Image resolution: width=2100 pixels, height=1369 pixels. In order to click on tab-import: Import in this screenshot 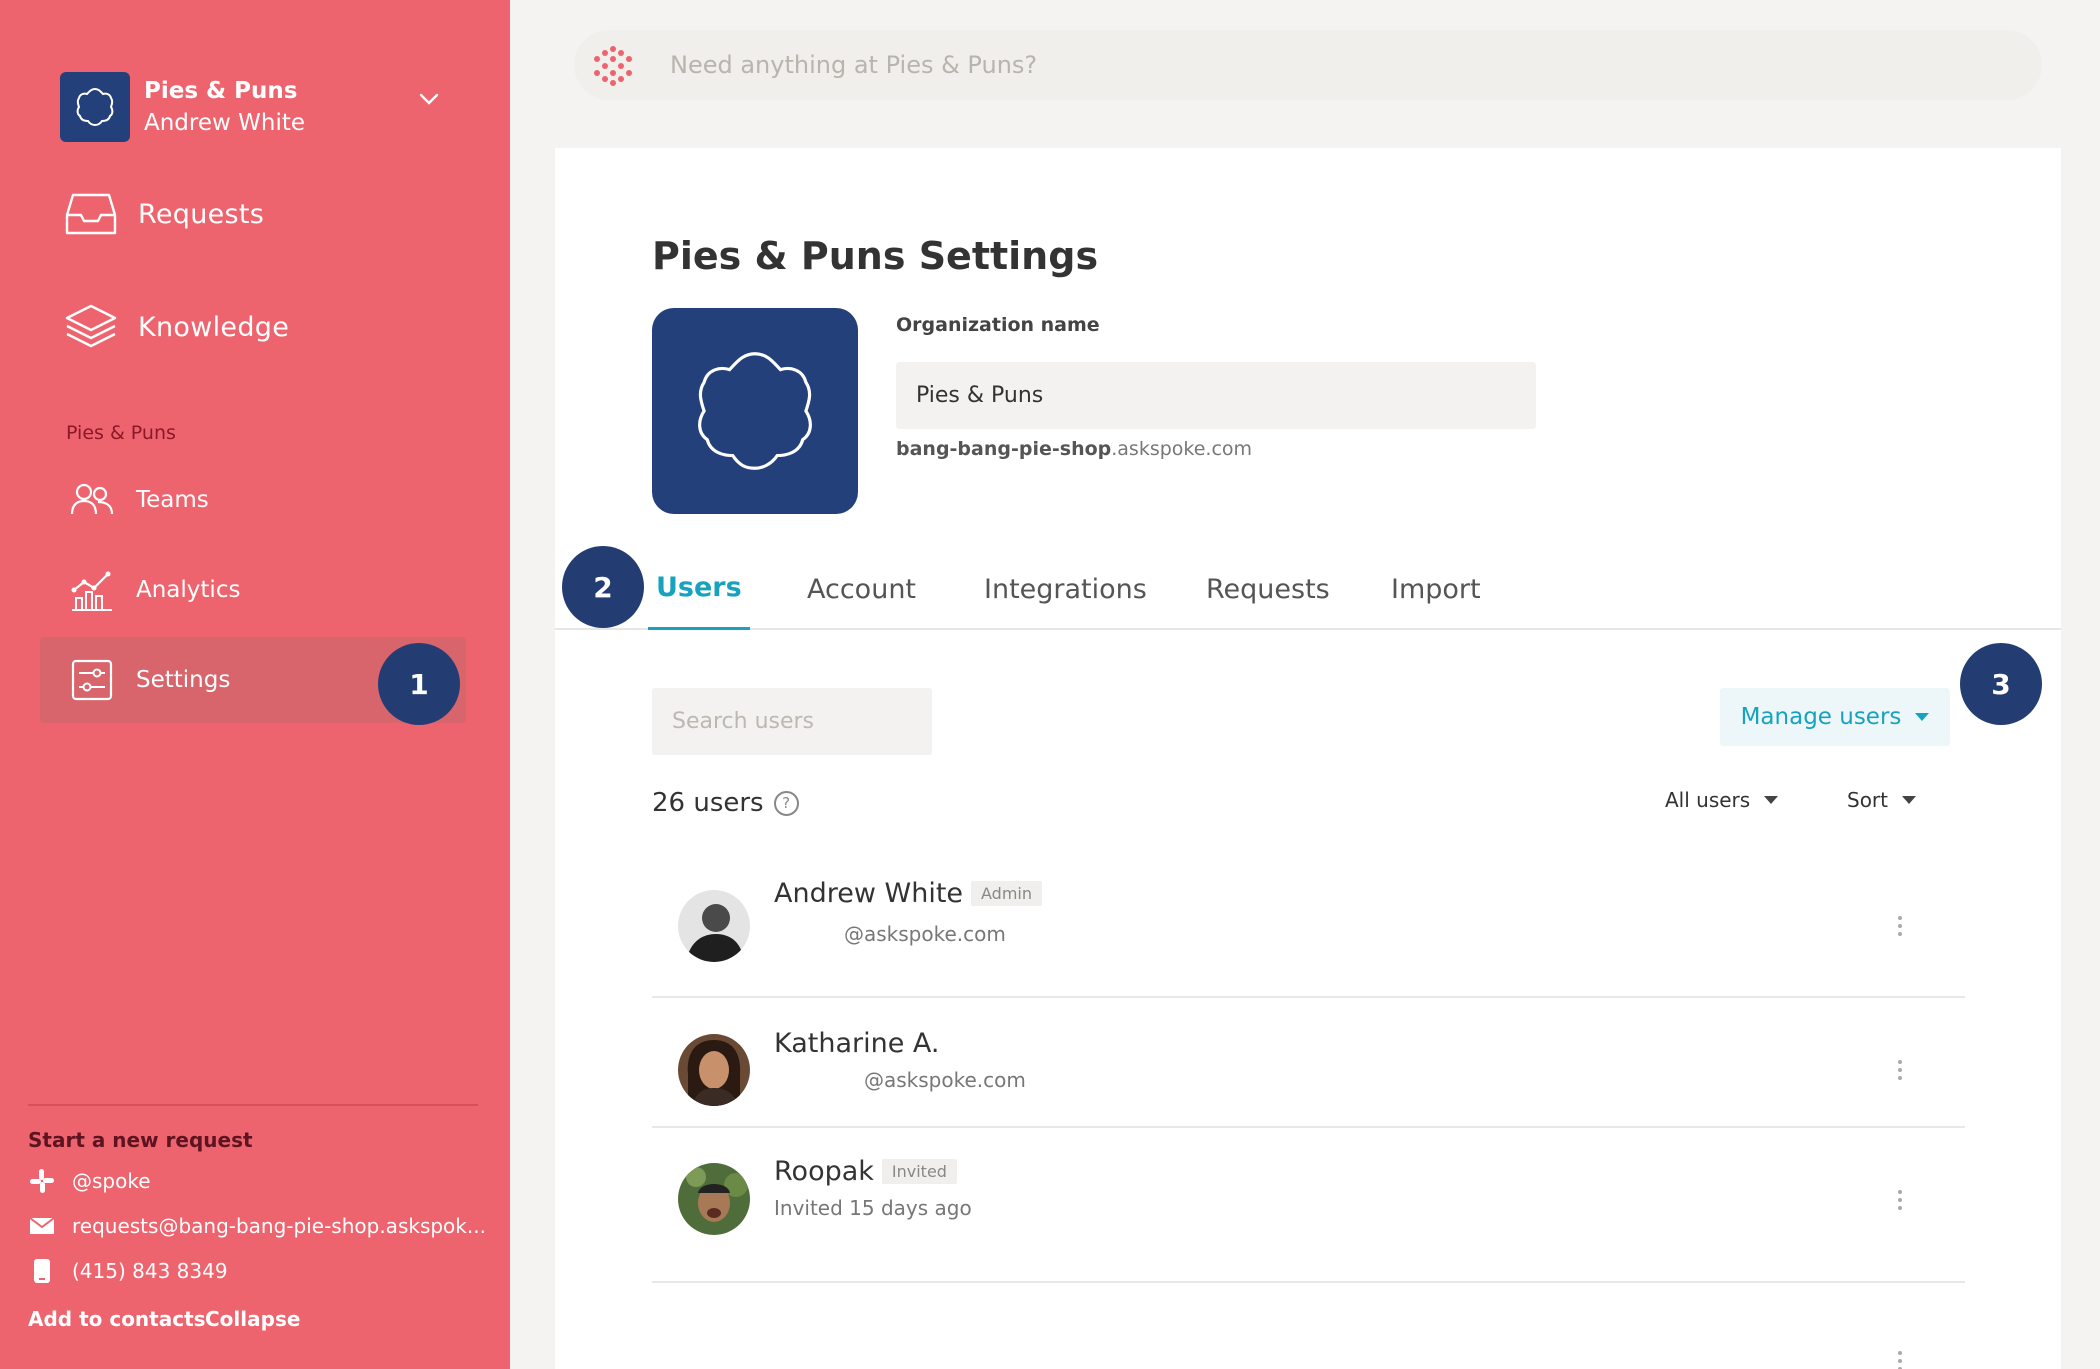, I will do `click(1436, 589)`.